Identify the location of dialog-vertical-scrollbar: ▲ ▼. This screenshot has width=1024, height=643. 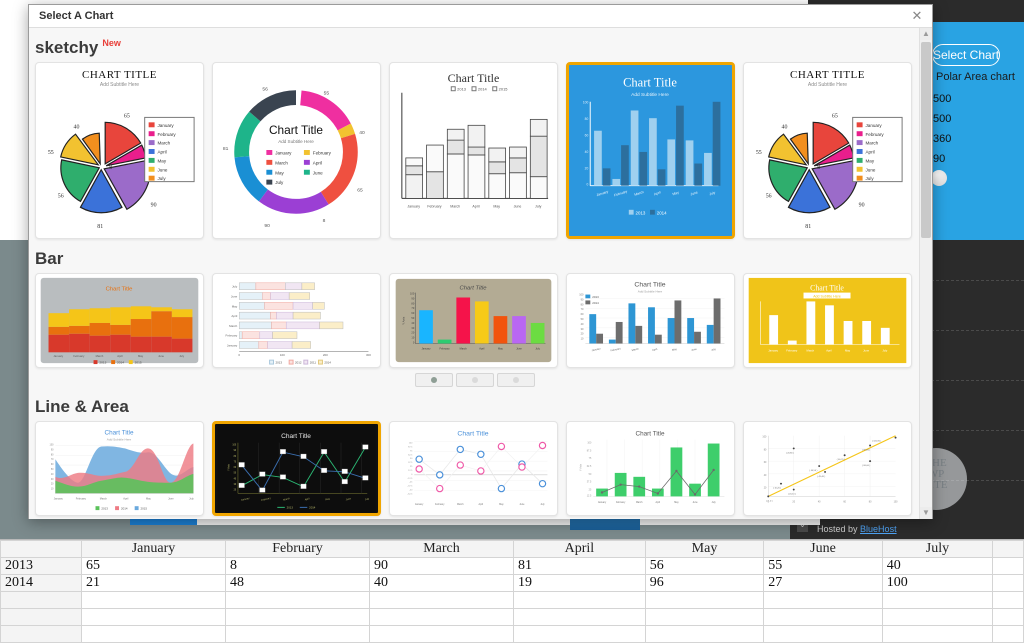
(925, 273).